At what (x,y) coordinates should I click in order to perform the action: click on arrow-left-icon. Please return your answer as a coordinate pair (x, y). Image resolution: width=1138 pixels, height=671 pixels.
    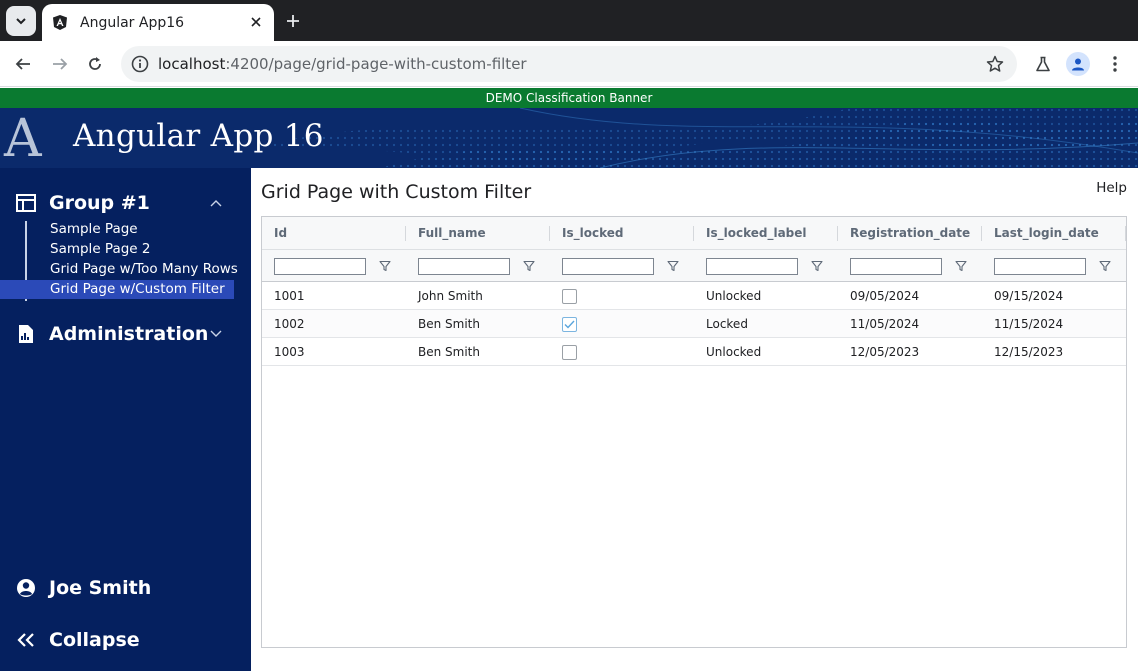
    Looking at the image, I should click on (22, 64).